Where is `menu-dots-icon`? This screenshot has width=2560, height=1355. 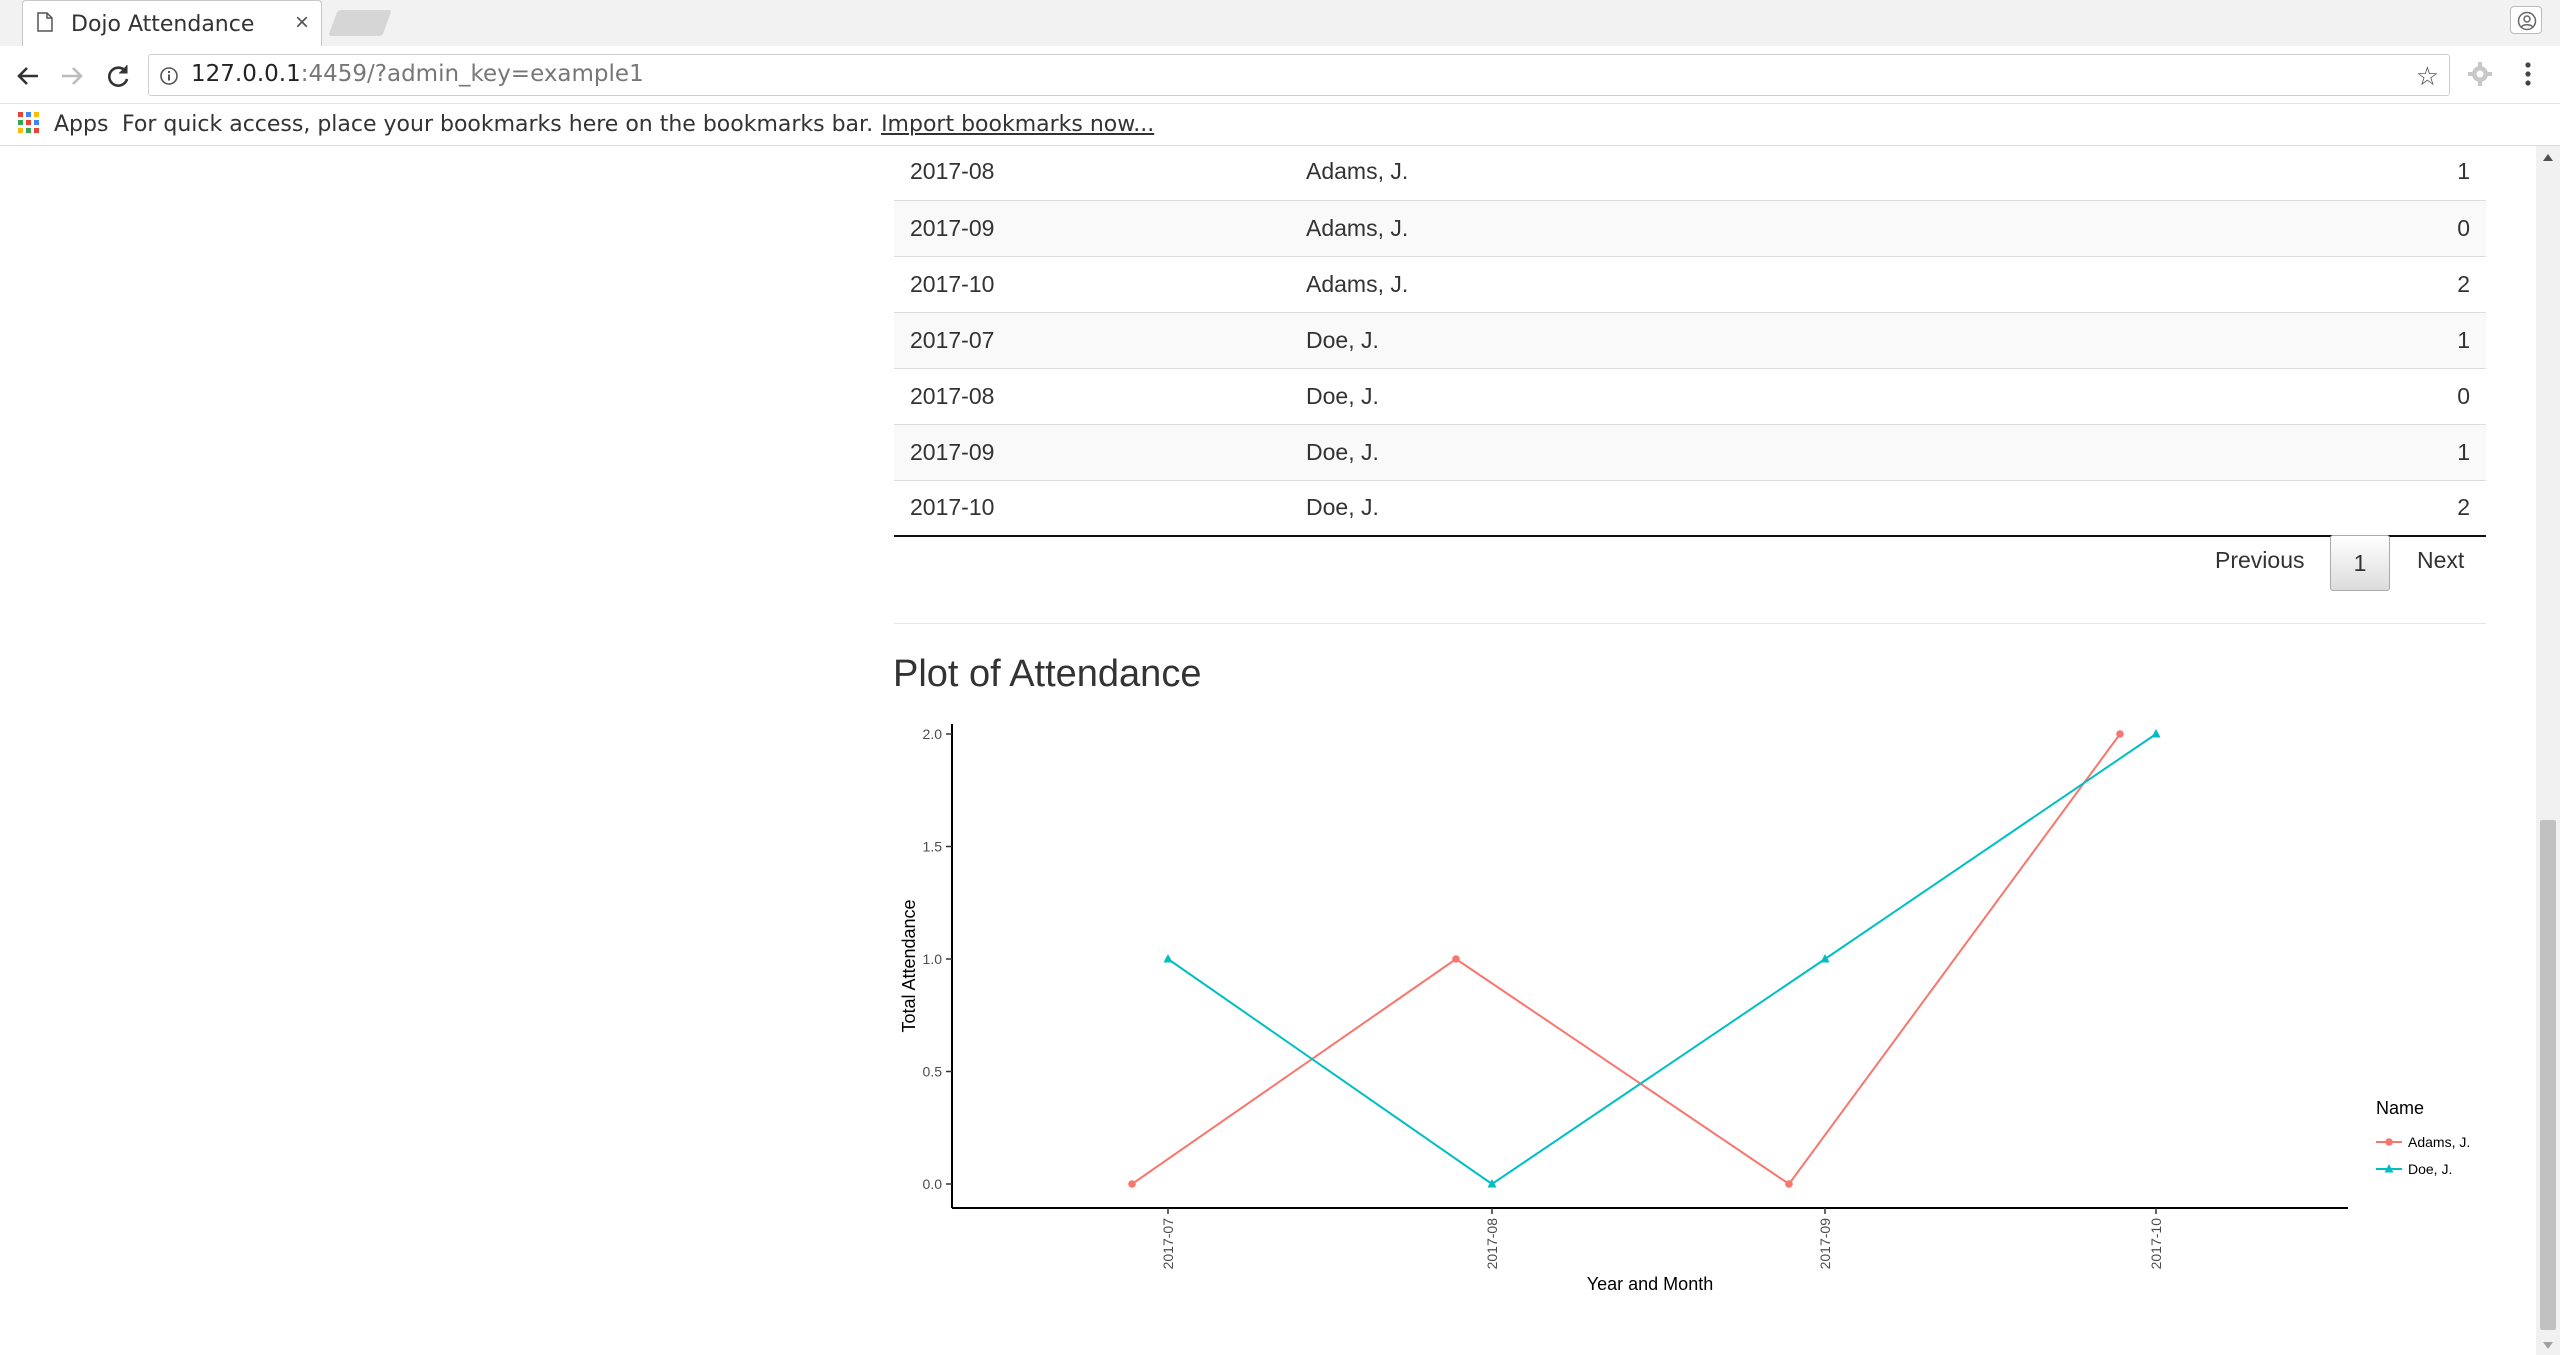 menu-dots-icon is located at coordinates (2528, 74).